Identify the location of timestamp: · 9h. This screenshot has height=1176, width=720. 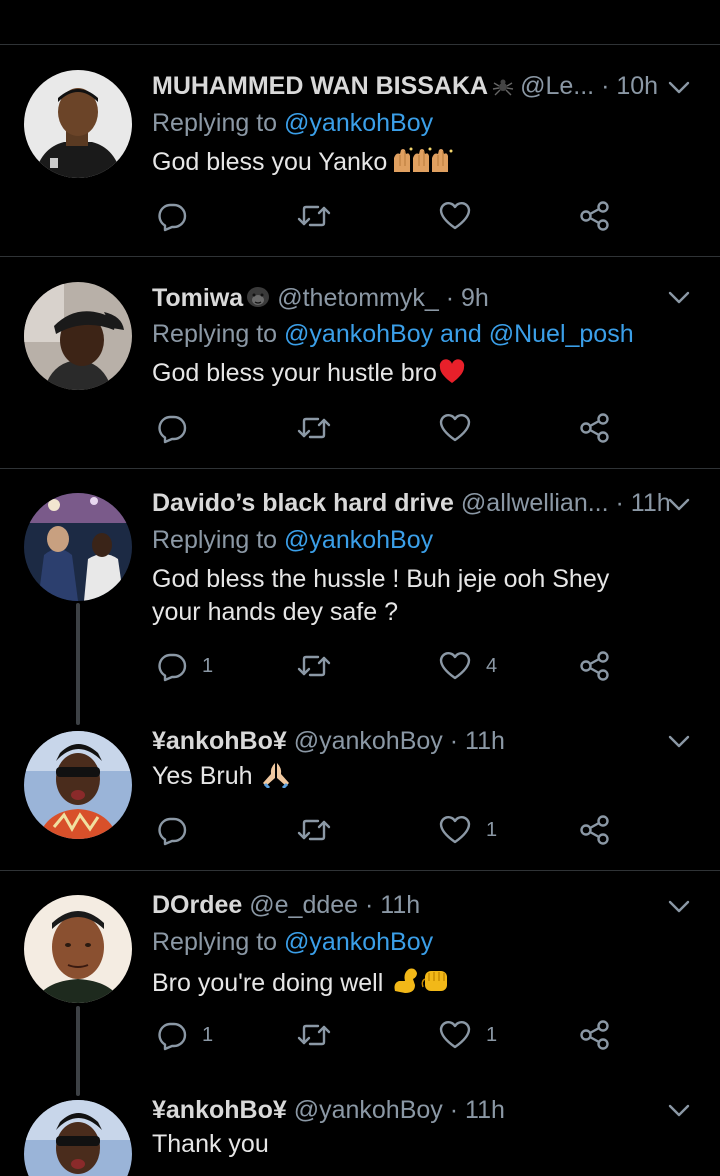
(467, 298).